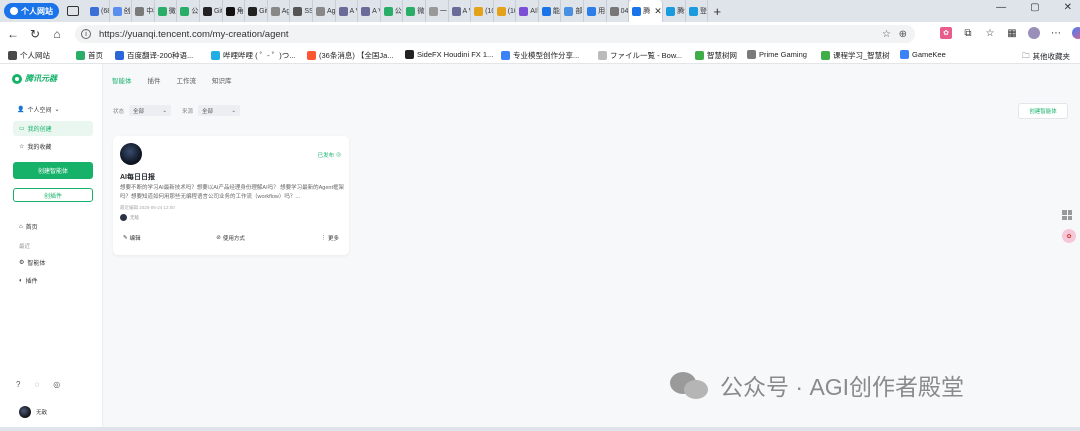 The width and height of the screenshot is (1080, 431). What do you see at coordinates (53, 170) in the screenshot?
I see `create-agent-button: 创建智能体` at bounding box center [53, 170].